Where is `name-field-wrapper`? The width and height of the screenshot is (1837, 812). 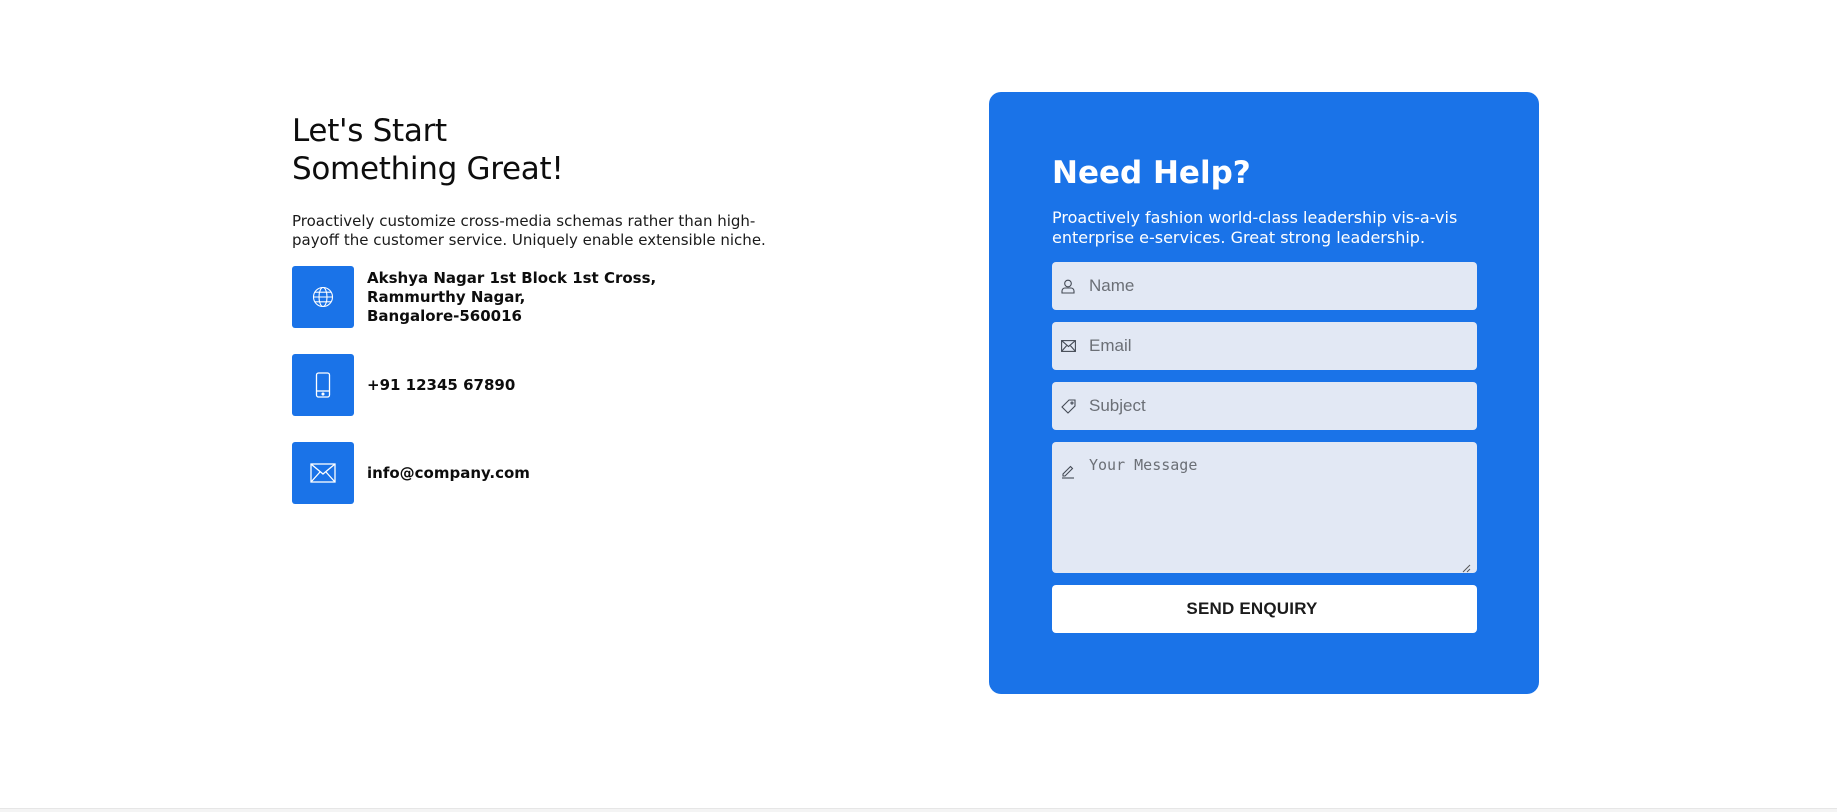 name-field-wrapper is located at coordinates (1264, 286).